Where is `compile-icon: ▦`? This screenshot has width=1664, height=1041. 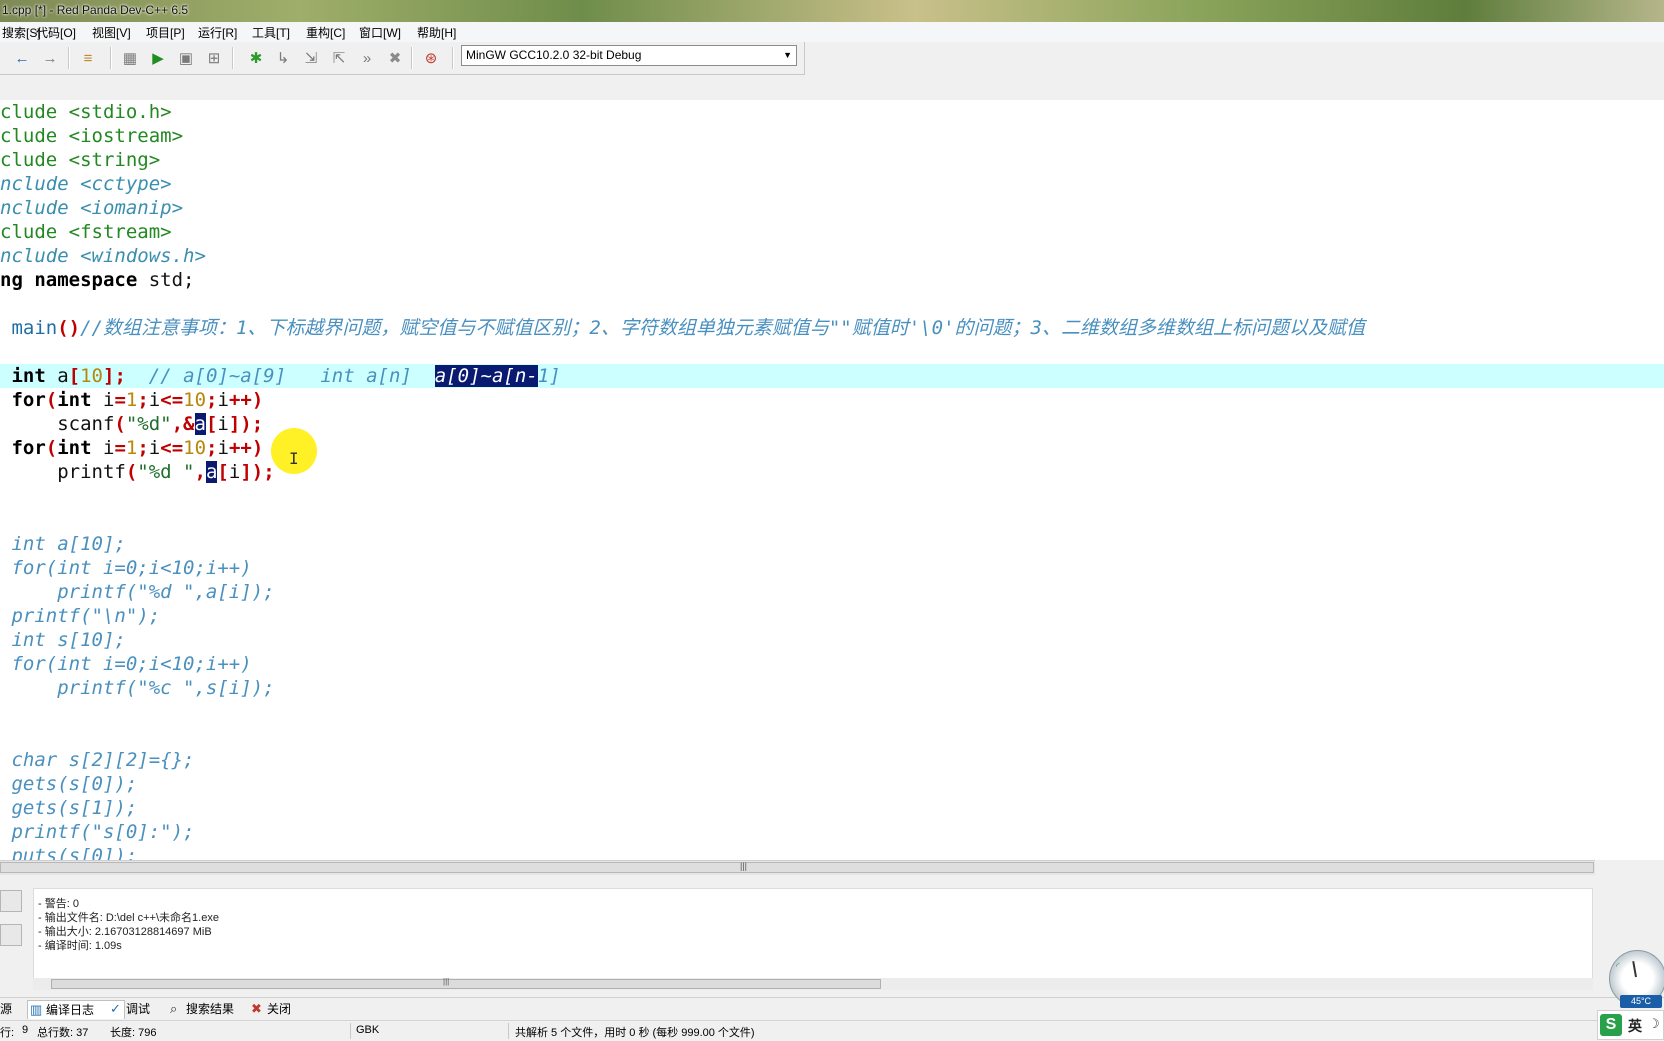 compile-icon: ▦ is located at coordinates (130, 58).